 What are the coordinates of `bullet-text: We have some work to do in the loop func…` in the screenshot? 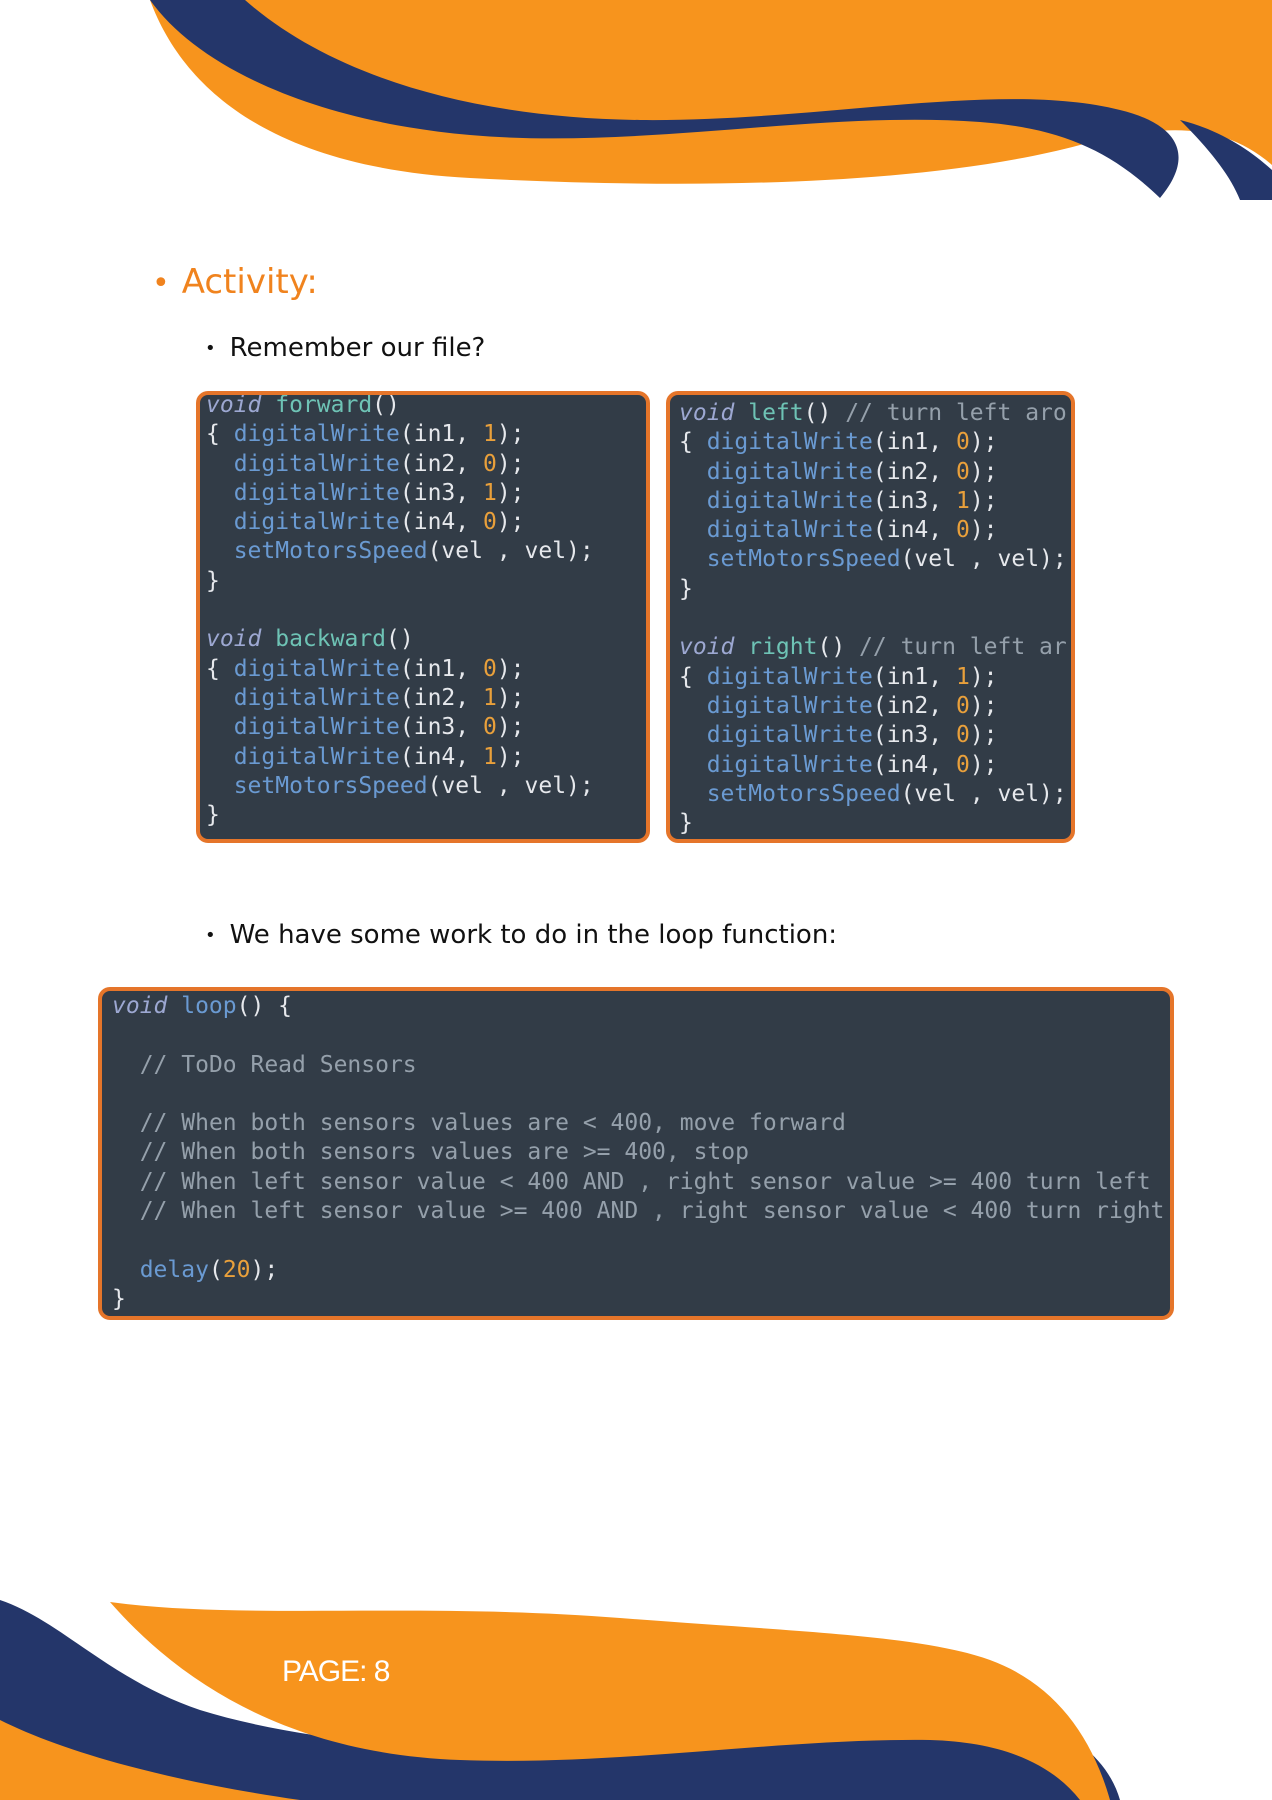 It's located at (533, 935).